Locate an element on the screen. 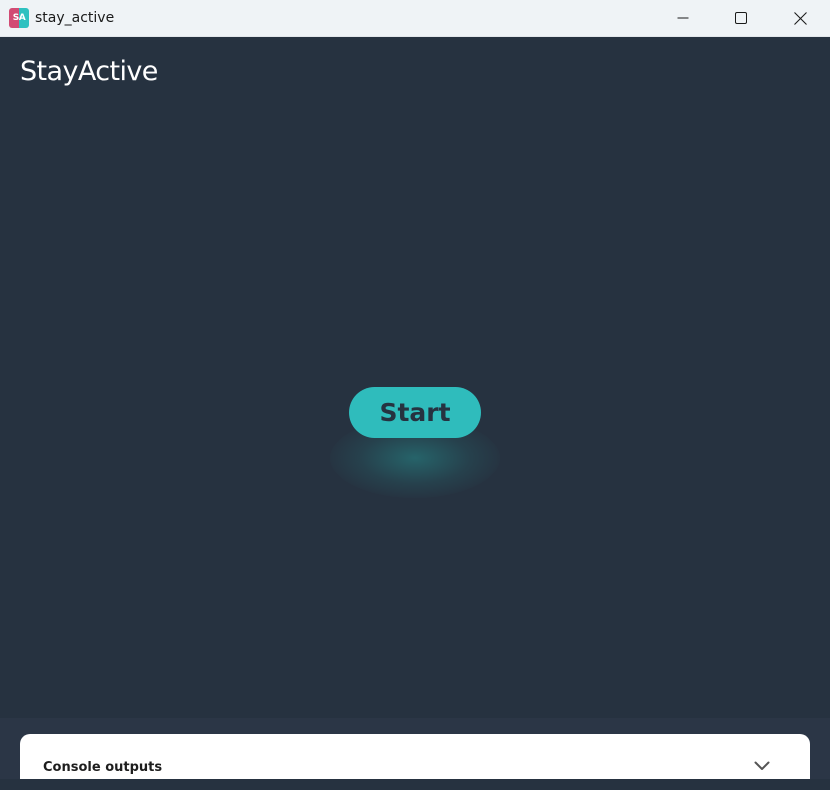  title-bar: SA stay_active is located at coordinates (415, 18).